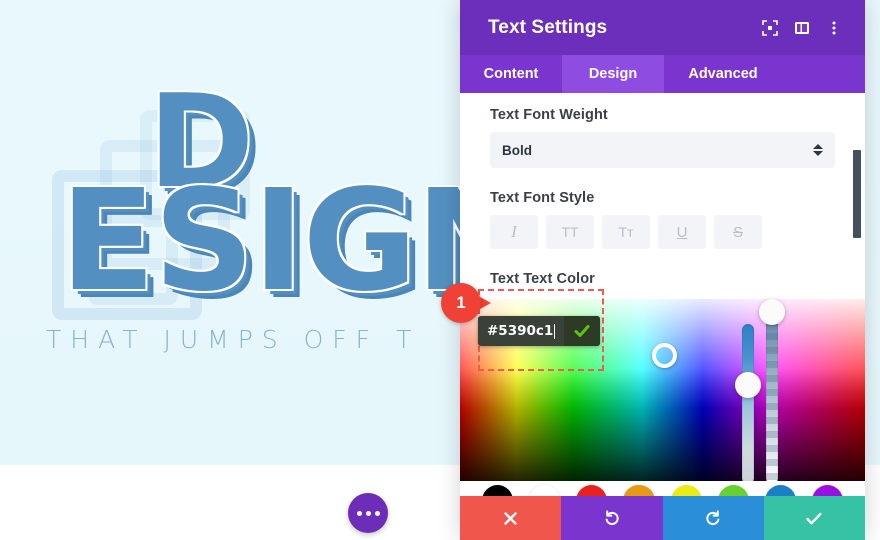 The height and width of the screenshot is (540, 880). Describe the element at coordinates (548, 27) in the screenshot. I see `page-title: Text Settings` at that location.